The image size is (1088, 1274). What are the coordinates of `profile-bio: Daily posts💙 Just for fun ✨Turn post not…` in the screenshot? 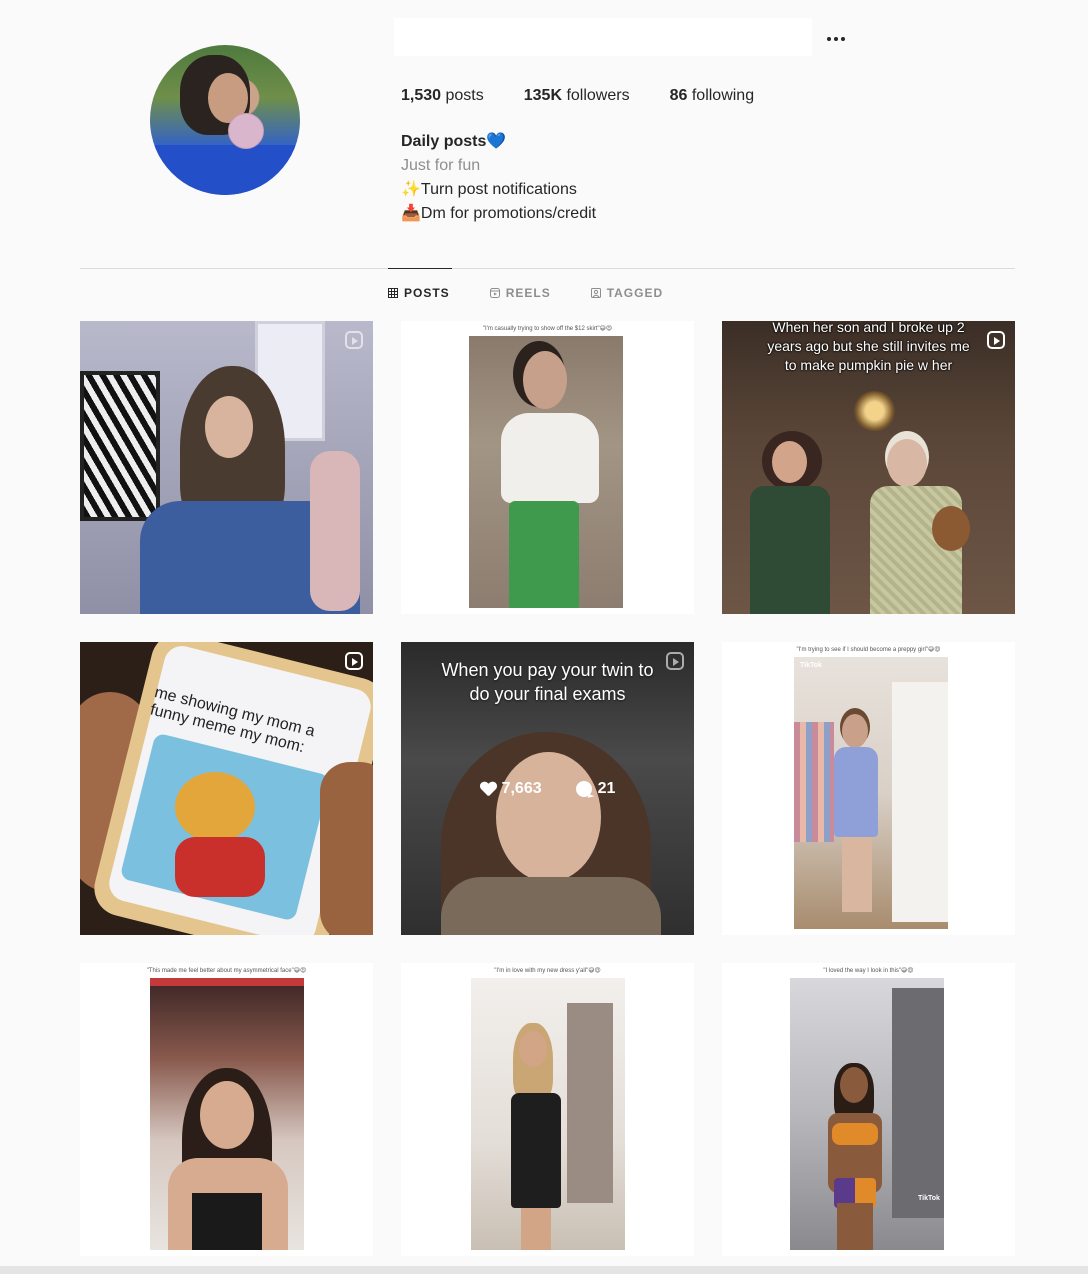 It's located at (498, 178).